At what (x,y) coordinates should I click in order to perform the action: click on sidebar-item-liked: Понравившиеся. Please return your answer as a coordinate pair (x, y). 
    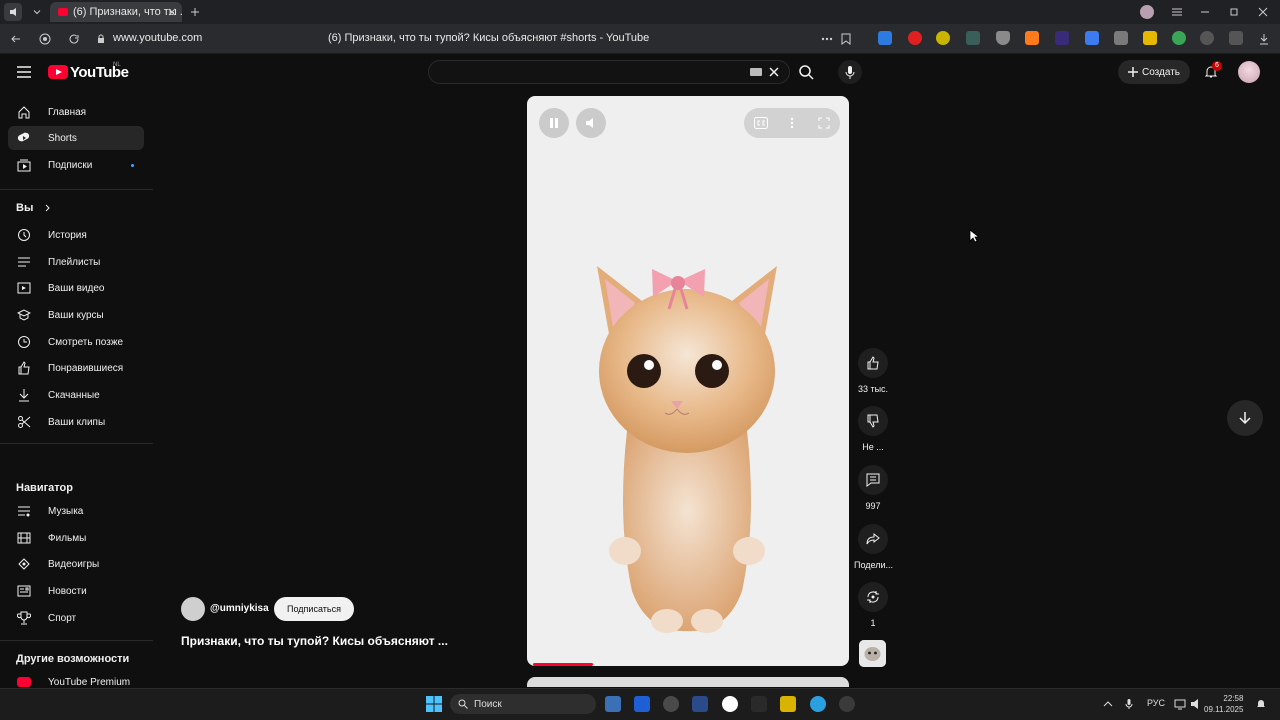
    Looking at the image, I should click on (76, 368).